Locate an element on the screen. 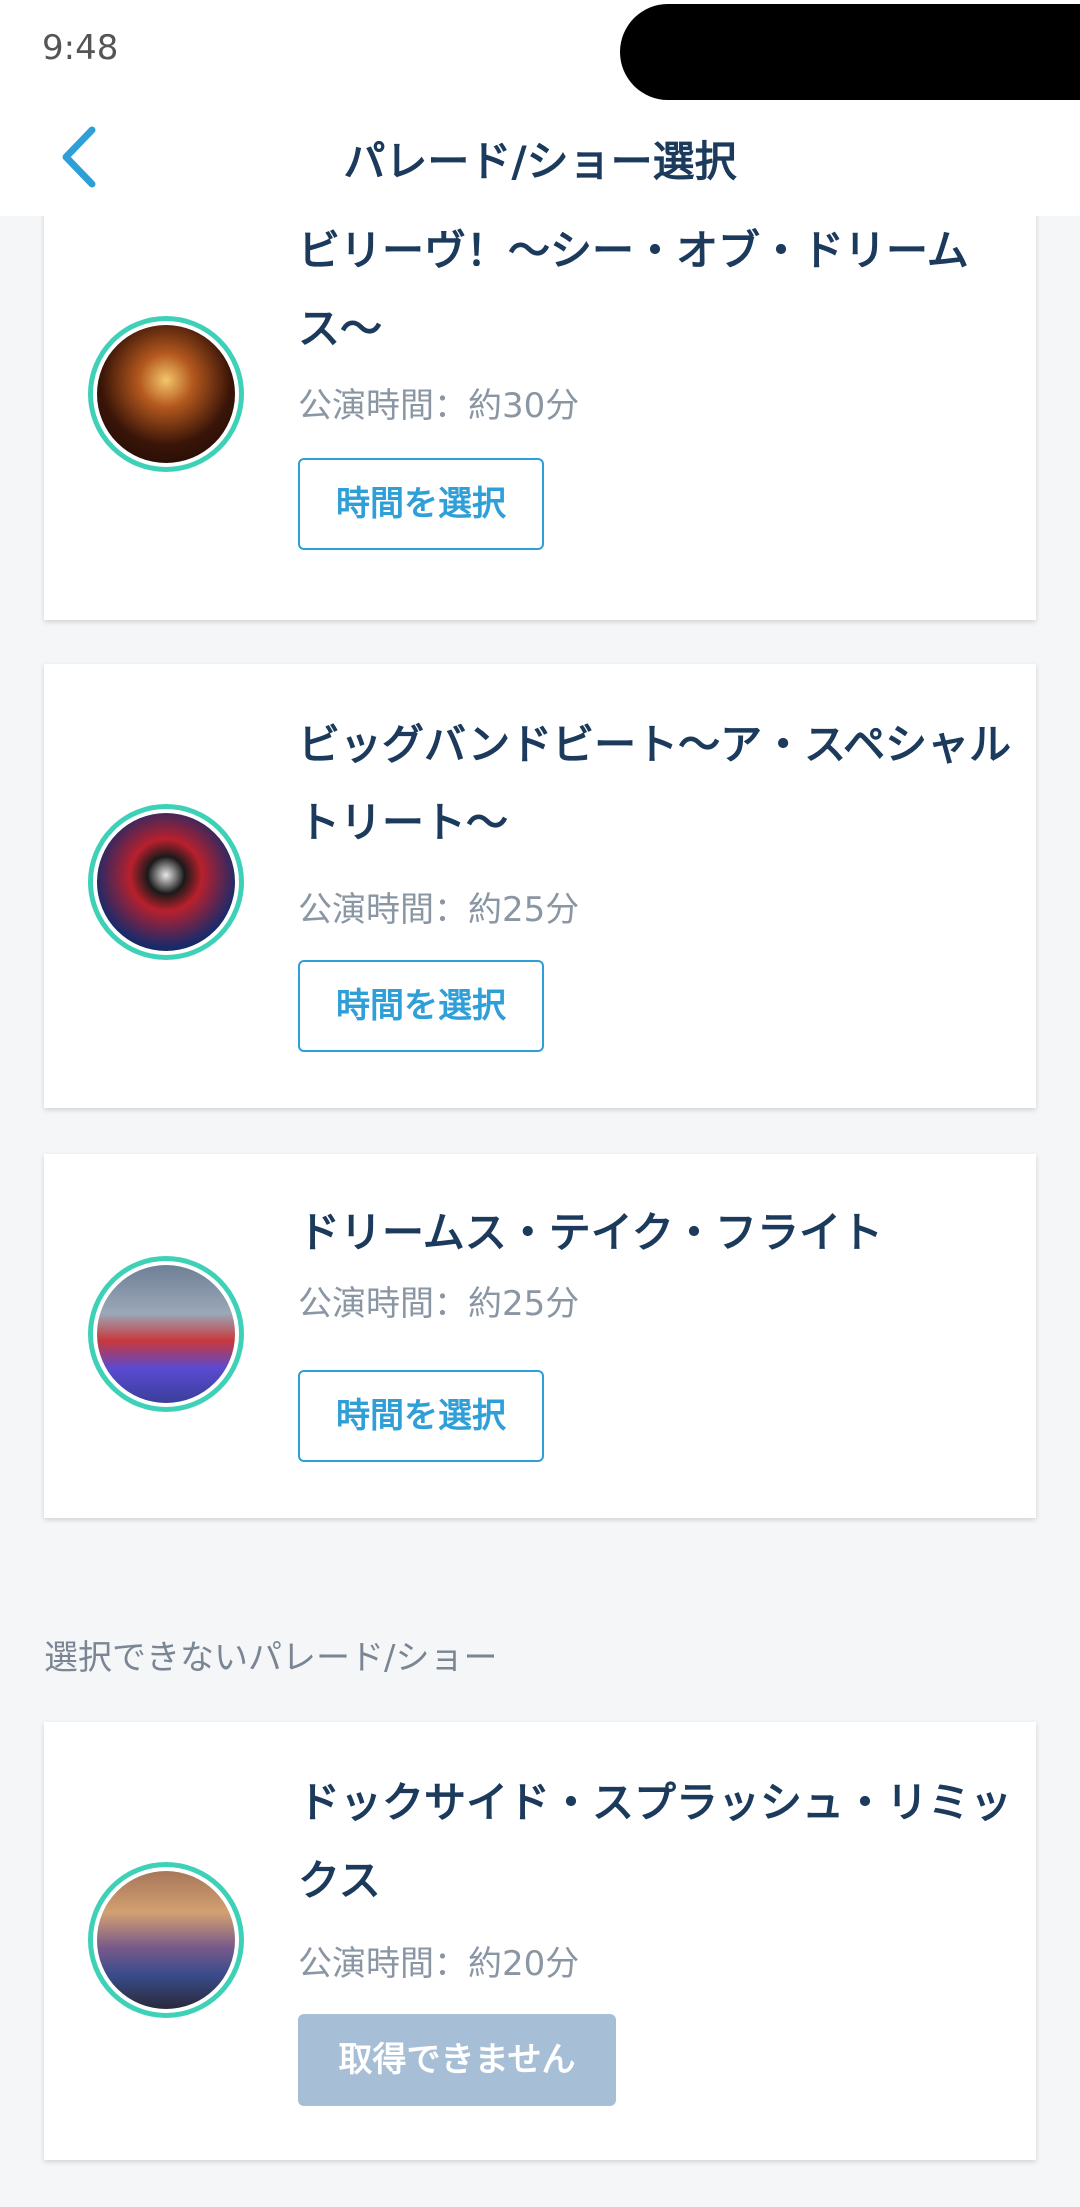 This screenshot has width=1080, height=2207. unavailable-button: 取得できません is located at coordinates (457, 2060).